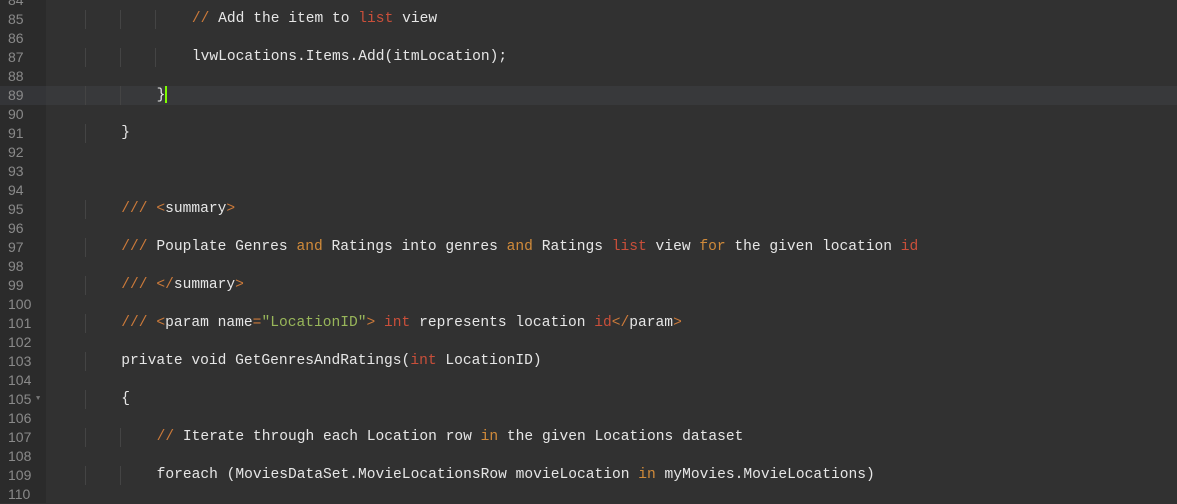 The image size is (1177, 504). I want to click on fold-arrow-icon: ▼, so click(38, 399).